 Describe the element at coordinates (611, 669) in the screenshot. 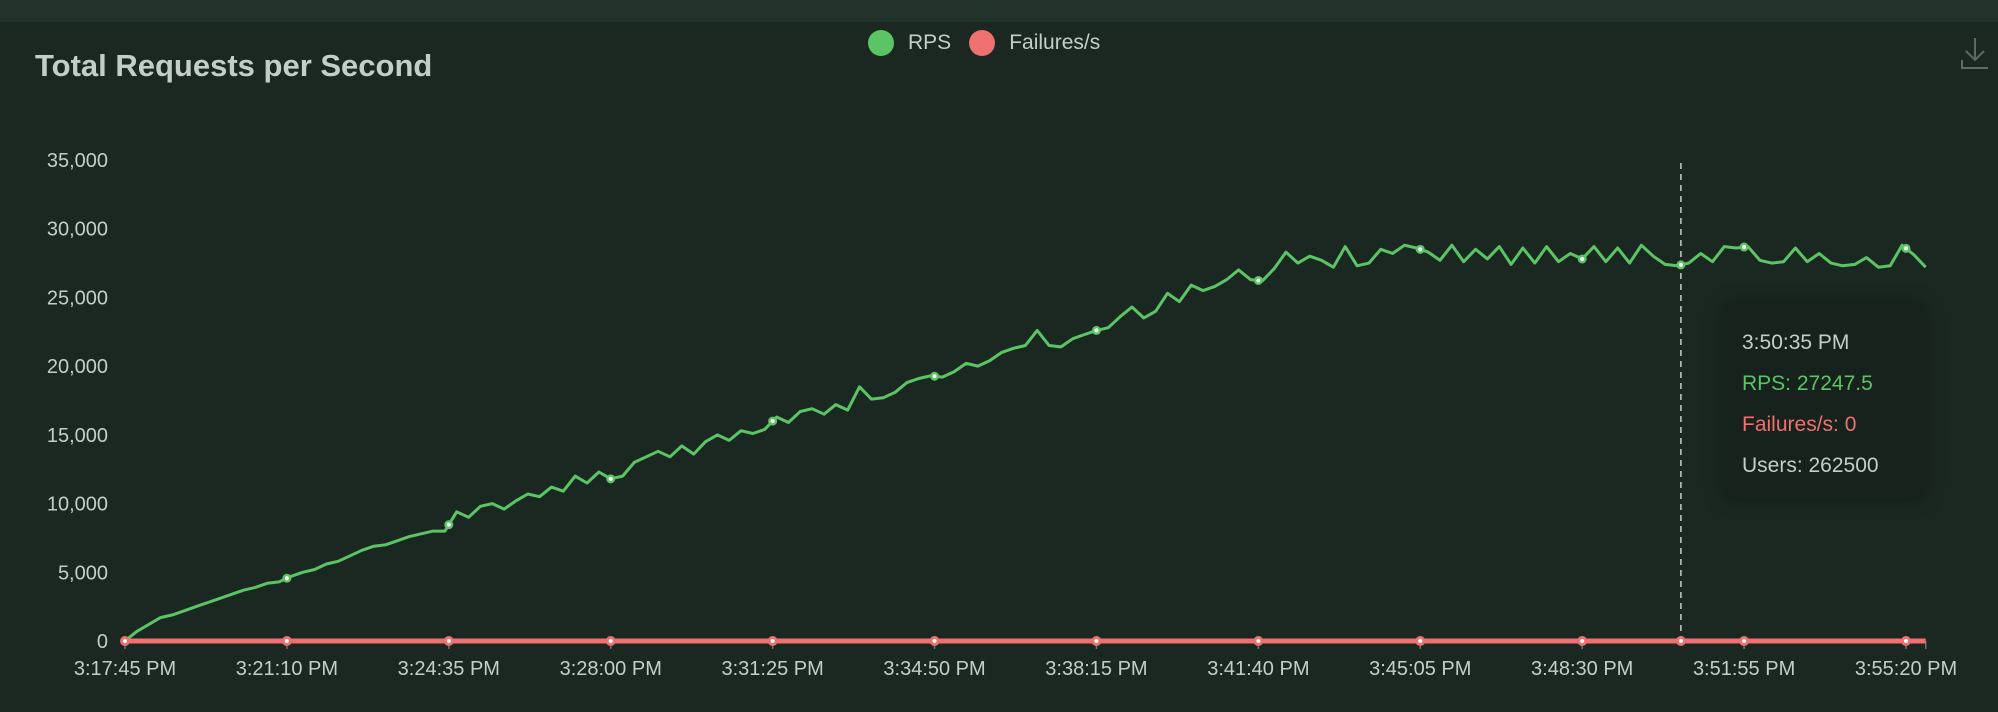

I see `x-tick-label: 3:28:00 PM` at that location.